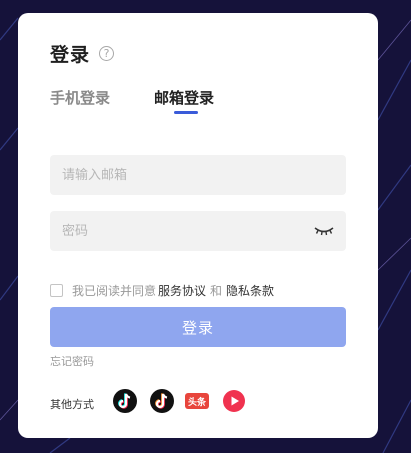  What do you see at coordinates (198, 175) in the screenshot?
I see `email-input` at bounding box center [198, 175].